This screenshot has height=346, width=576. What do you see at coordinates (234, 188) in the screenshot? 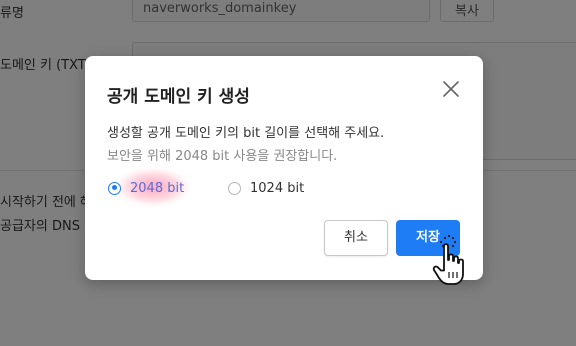
I see `radio-button-unchecked` at bounding box center [234, 188].